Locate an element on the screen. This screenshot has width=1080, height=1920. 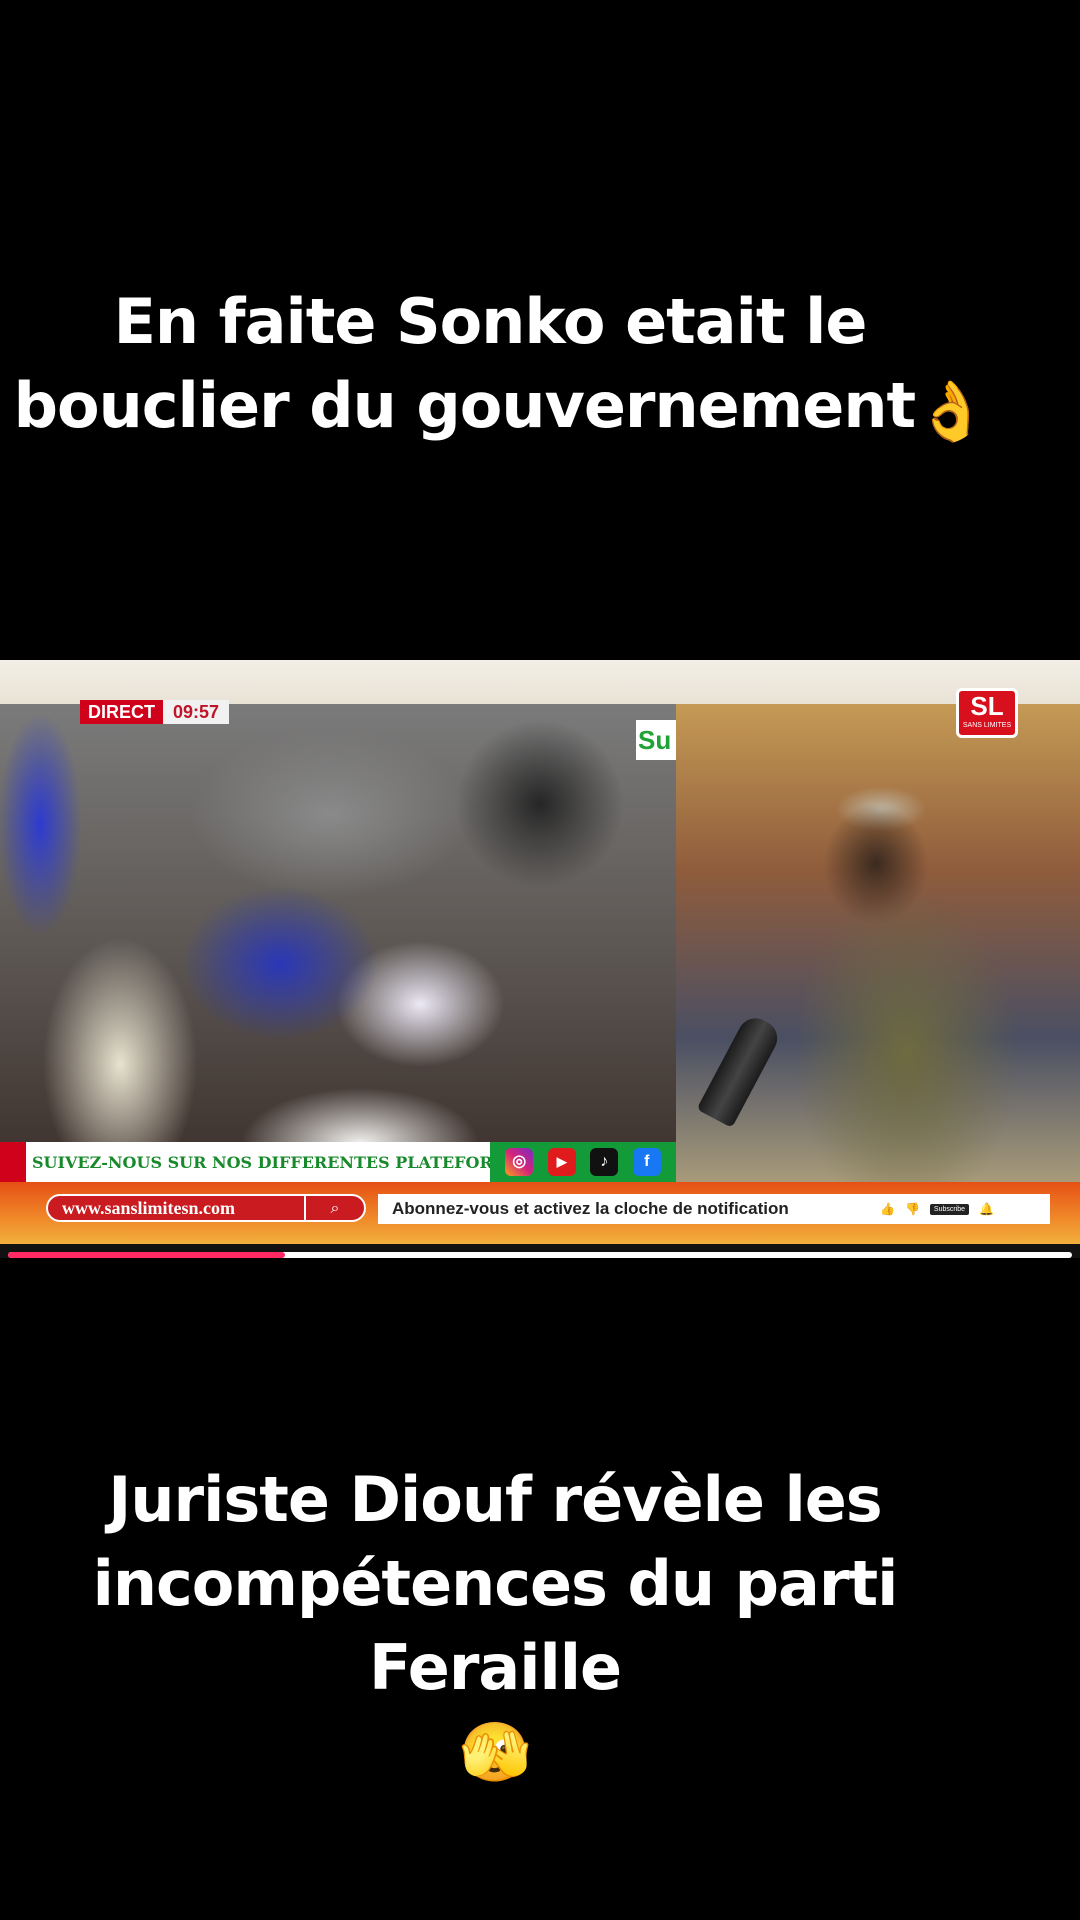
subscribe-mini-controls: 👍 👎 Subscribe 🔔 is located at coordinates (937, 1209).